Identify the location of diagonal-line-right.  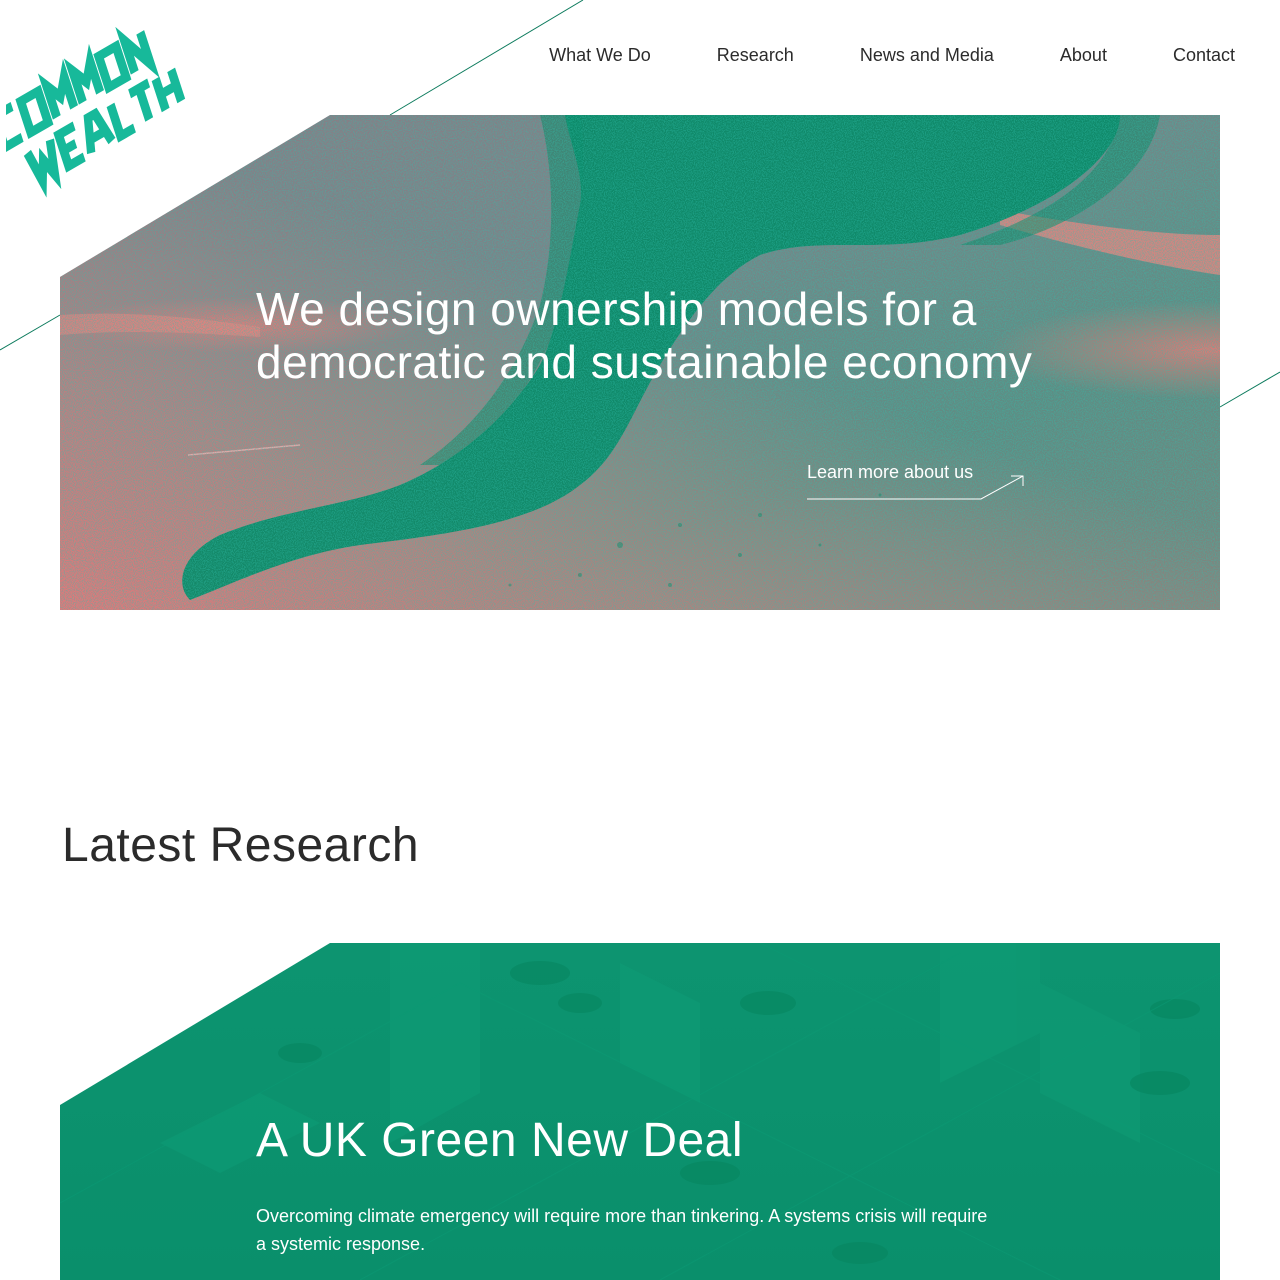
(1249, 389).